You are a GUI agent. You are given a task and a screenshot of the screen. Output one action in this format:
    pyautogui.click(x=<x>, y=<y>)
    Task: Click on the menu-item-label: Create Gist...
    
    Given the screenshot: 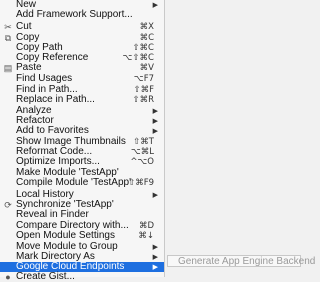 What is the action you would take?
    pyautogui.click(x=45, y=276)
    